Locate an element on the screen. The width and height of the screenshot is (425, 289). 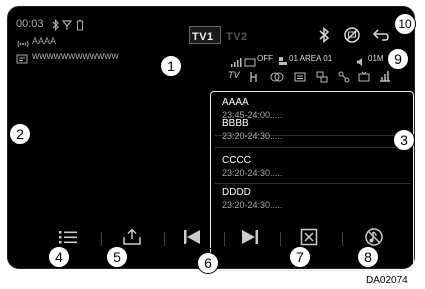
callout-10: 10 is located at coordinates (405, 24).